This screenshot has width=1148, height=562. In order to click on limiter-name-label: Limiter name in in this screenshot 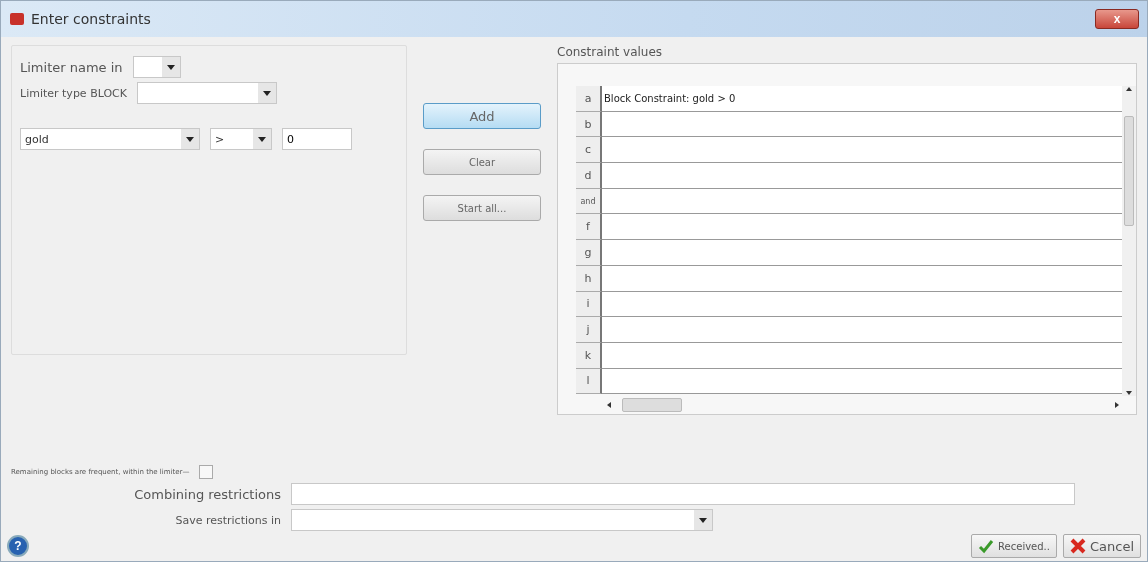, I will do `click(71, 67)`.